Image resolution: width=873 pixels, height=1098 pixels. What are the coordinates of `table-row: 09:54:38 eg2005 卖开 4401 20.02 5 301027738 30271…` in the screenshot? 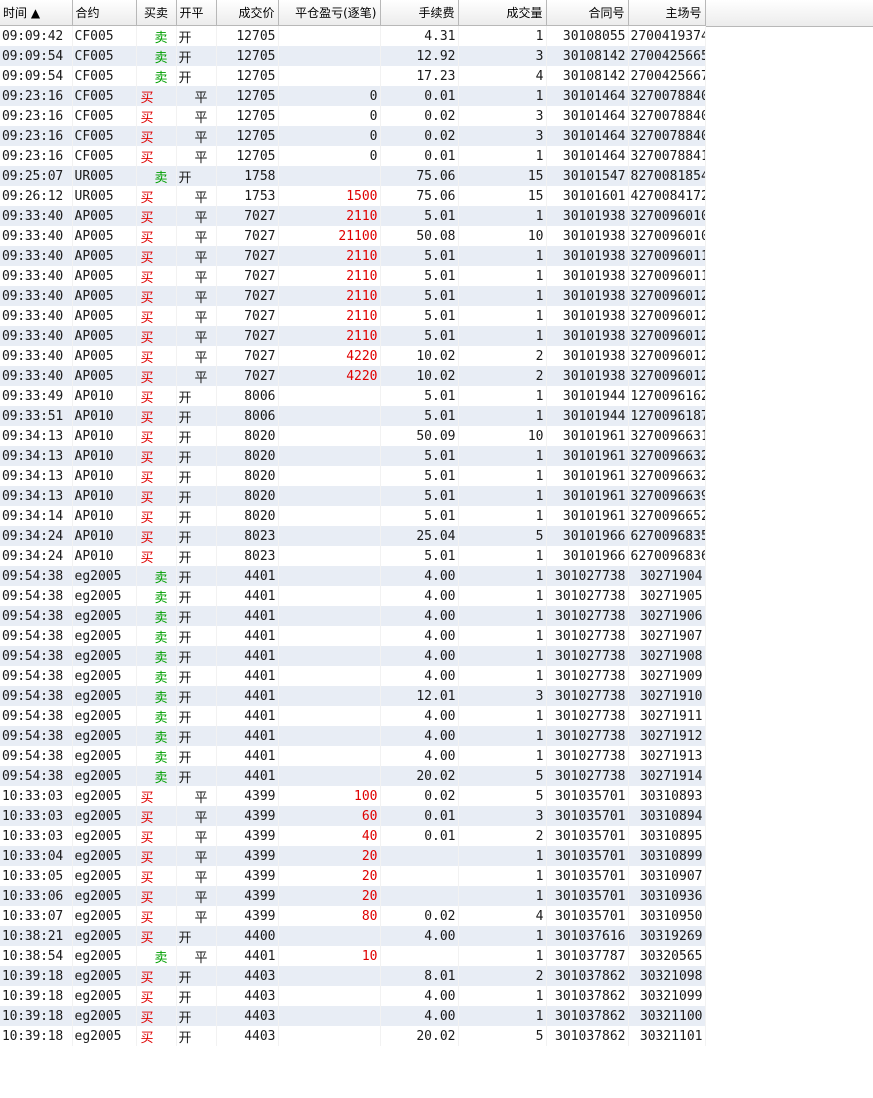 It's located at (353, 776).